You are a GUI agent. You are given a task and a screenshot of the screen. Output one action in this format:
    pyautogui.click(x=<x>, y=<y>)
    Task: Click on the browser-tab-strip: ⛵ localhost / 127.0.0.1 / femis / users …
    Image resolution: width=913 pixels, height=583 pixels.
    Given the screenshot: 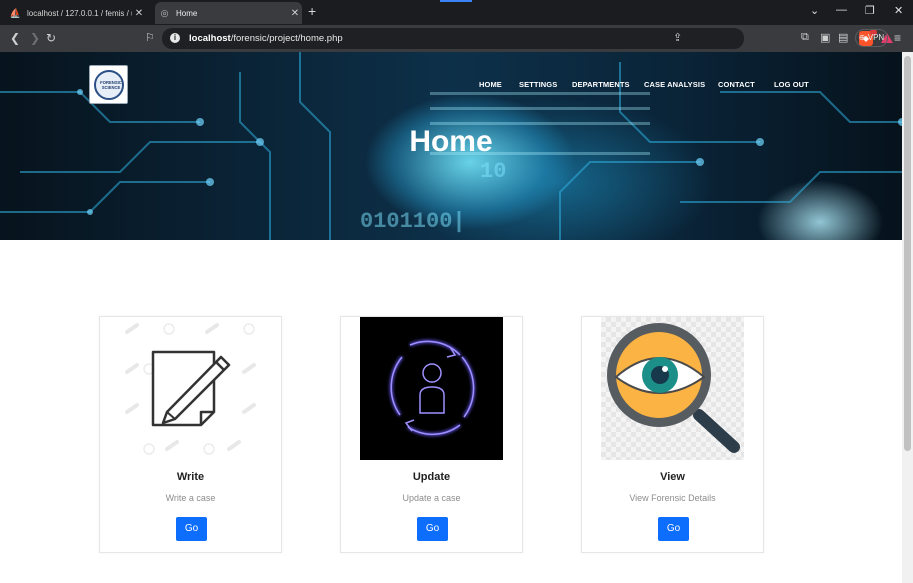 What is the action you would take?
    pyautogui.click(x=456, y=12)
    